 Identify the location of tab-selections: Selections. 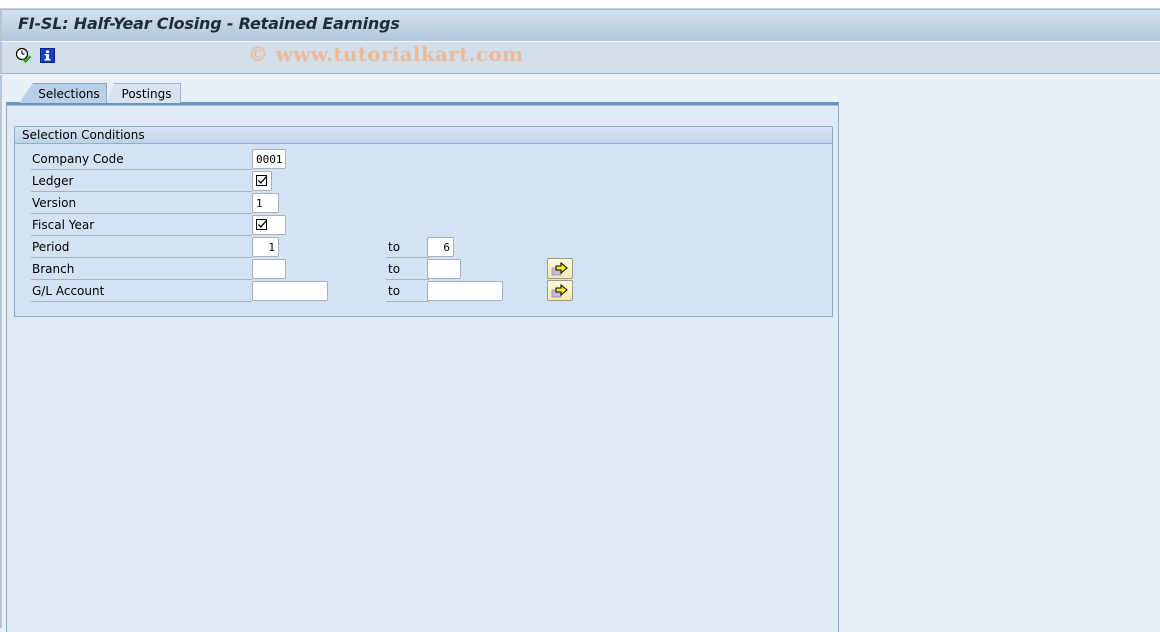
(63, 93).